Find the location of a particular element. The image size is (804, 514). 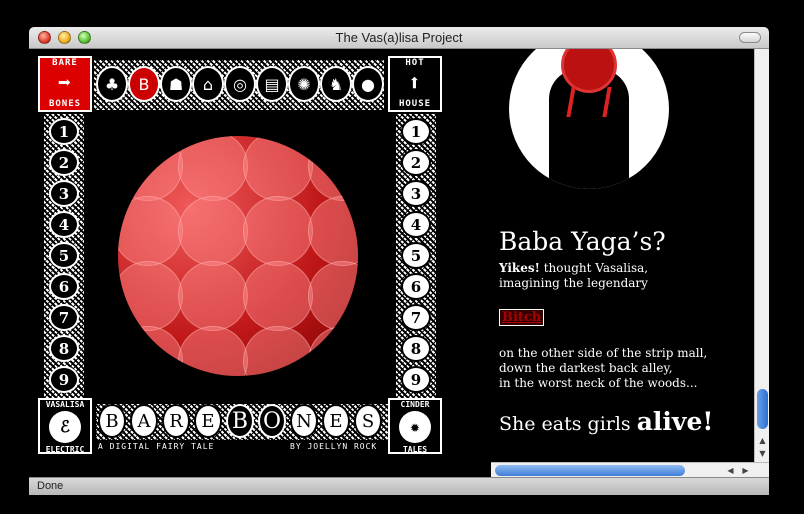

cinder-logo-icon: ✹ is located at coordinates (415, 427).